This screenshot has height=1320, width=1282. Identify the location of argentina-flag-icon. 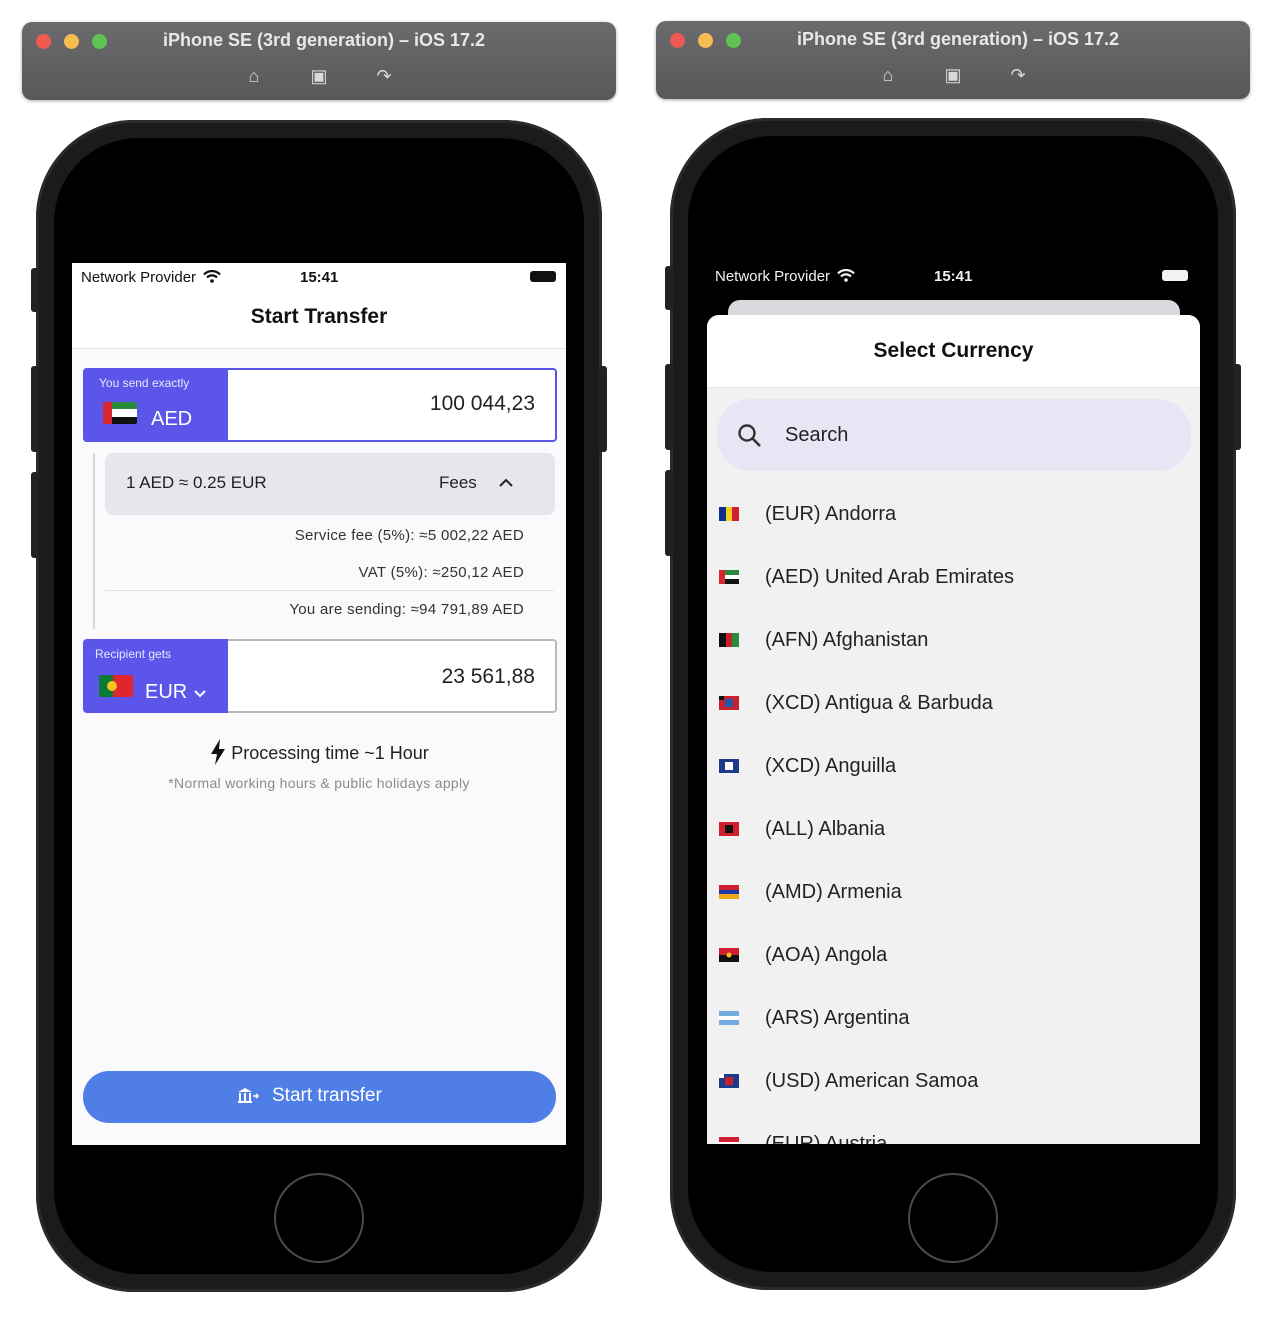
(729, 1018).